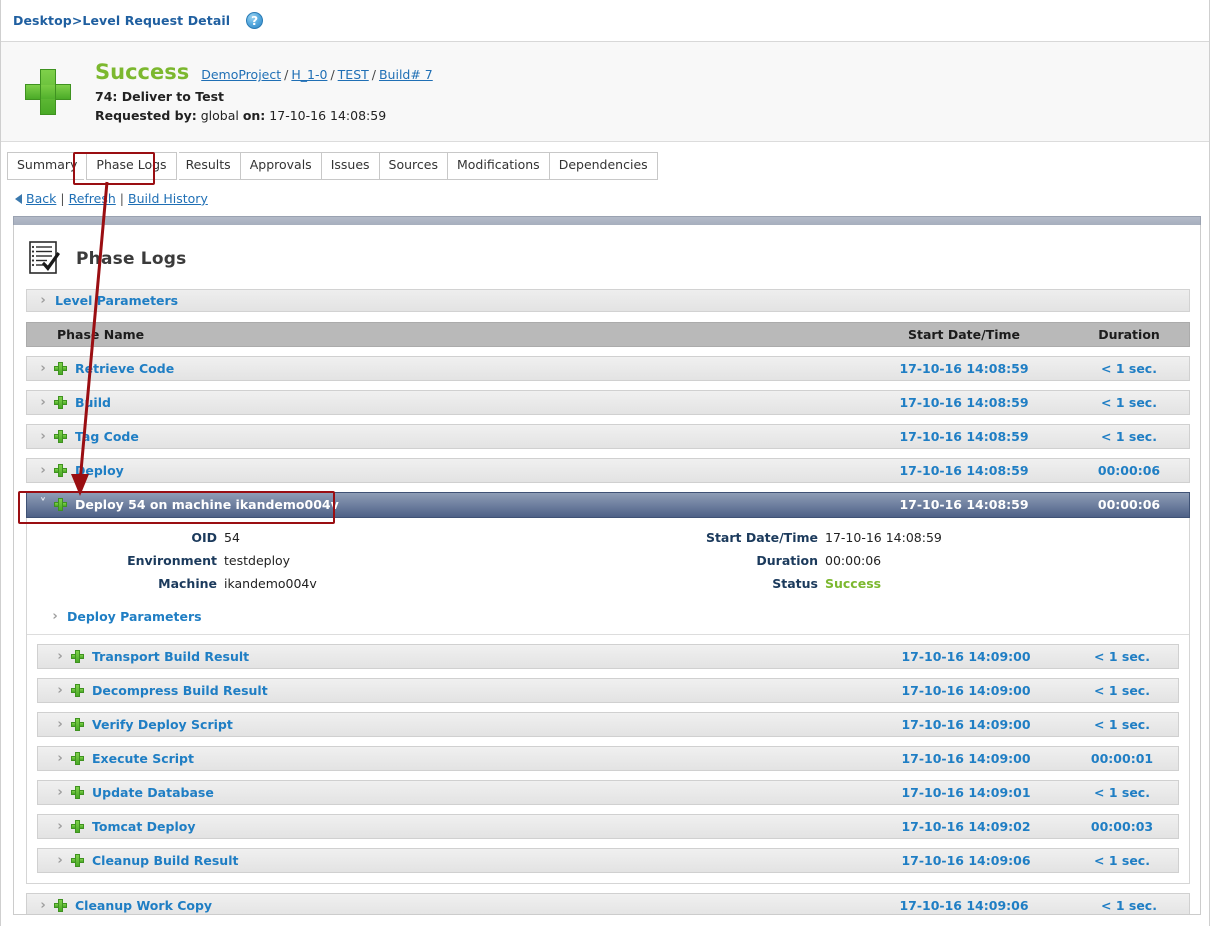  I want to click on help-icon: ?, so click(255, 20).